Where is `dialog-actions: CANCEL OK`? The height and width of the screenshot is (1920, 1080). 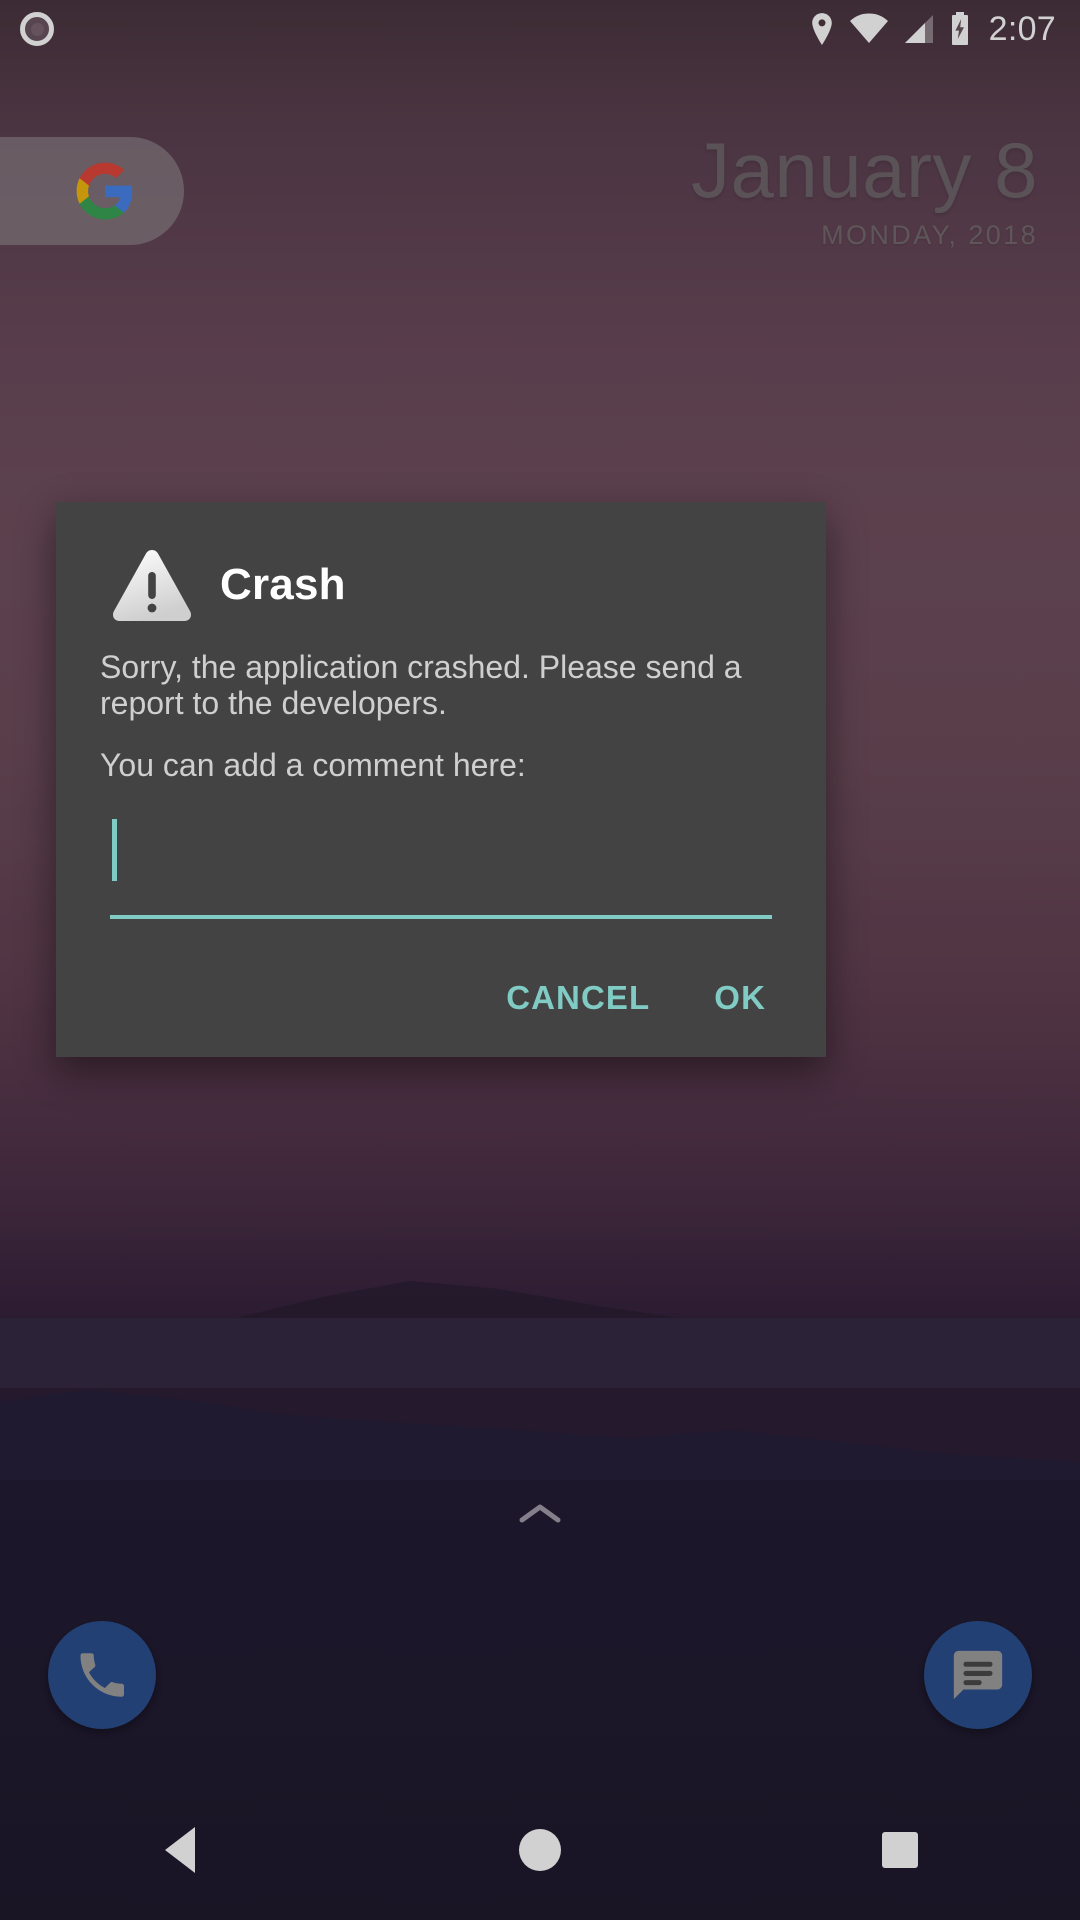 dialog-actions: CANCEL OK is located at coordinates (441, 998).